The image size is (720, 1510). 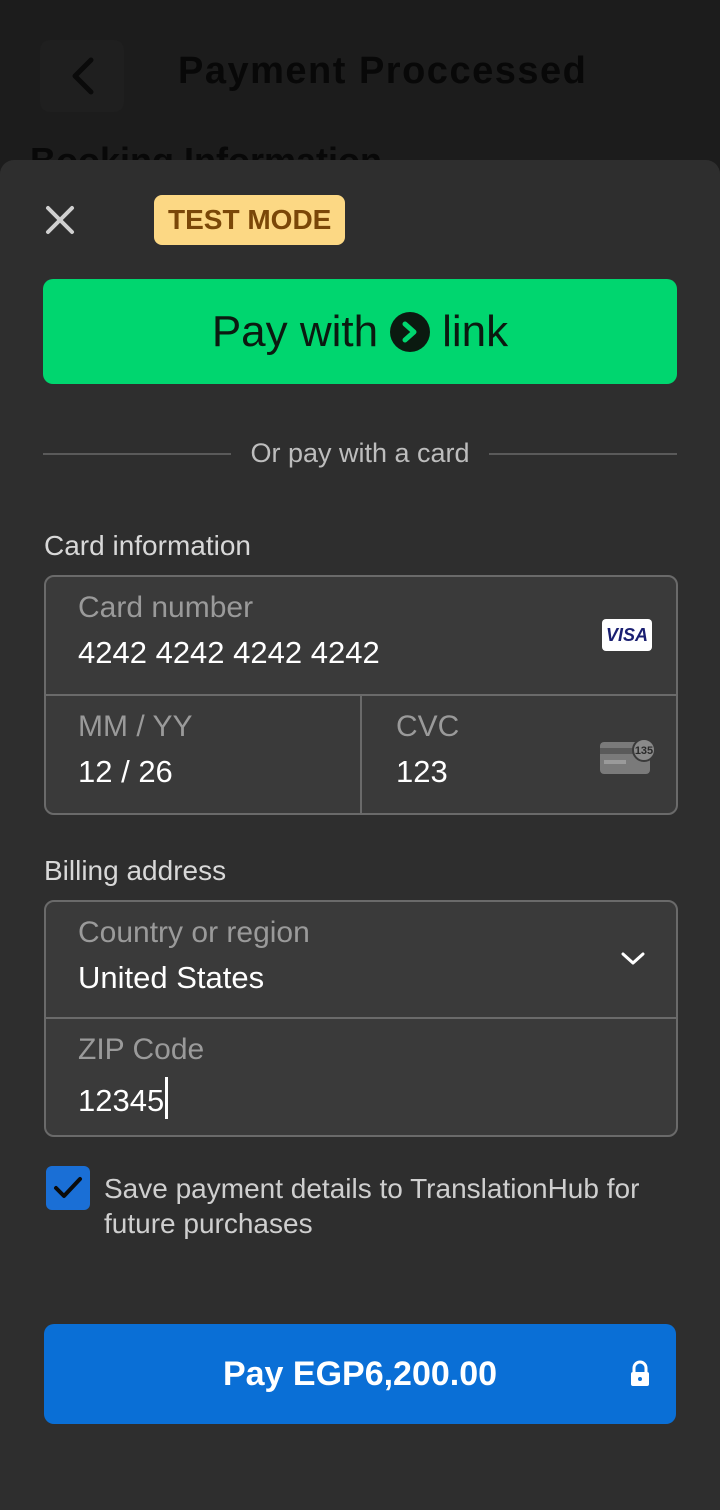 I want to click on back-button, so click(x=82, y=76).